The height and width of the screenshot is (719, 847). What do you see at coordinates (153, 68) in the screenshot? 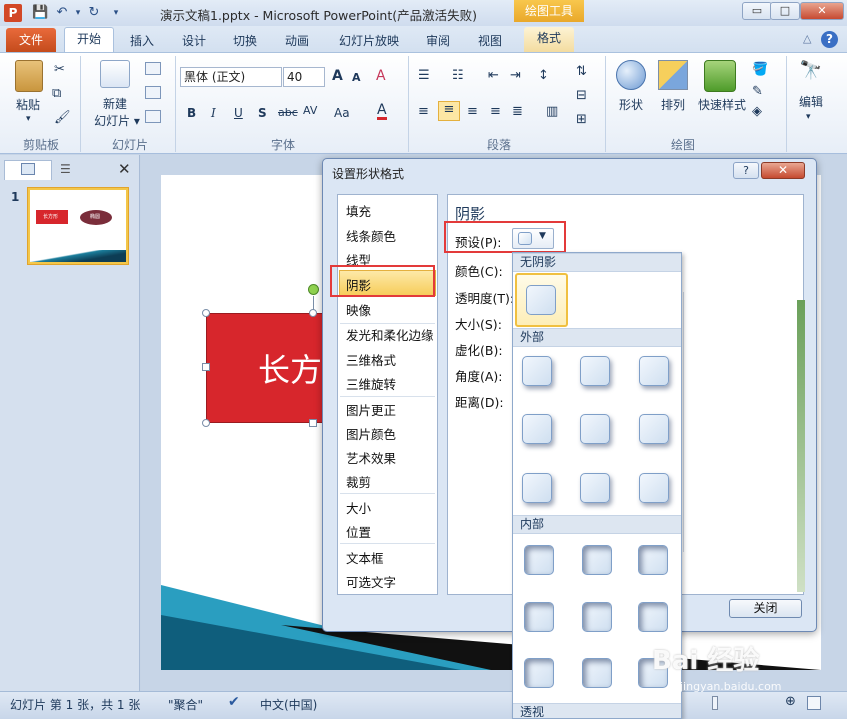
I see `layout-icon` at bounding box center [153, 68].